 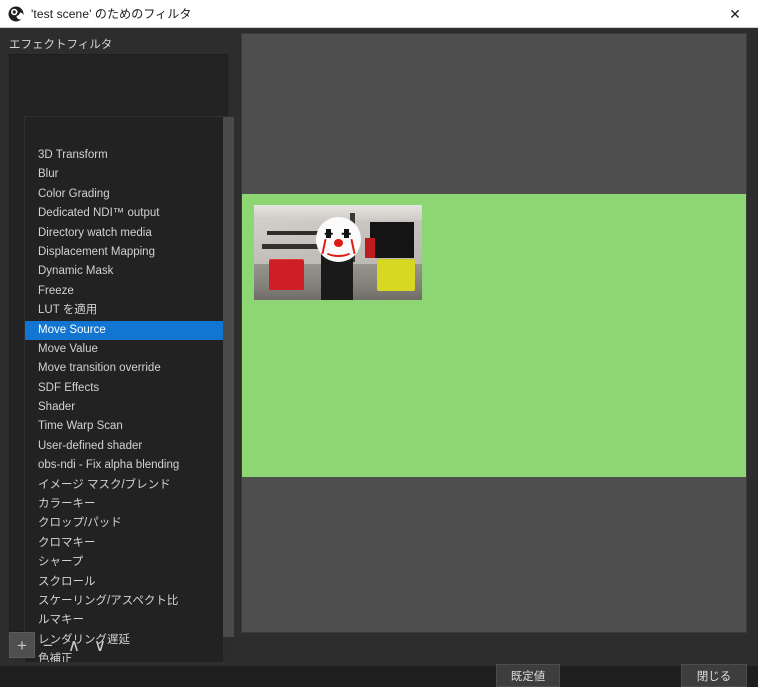 What do you see at coordinates (124, 155) in the screenshot?
I see `menu-item-0: 3D Transform` at bounding box center [124, 155].